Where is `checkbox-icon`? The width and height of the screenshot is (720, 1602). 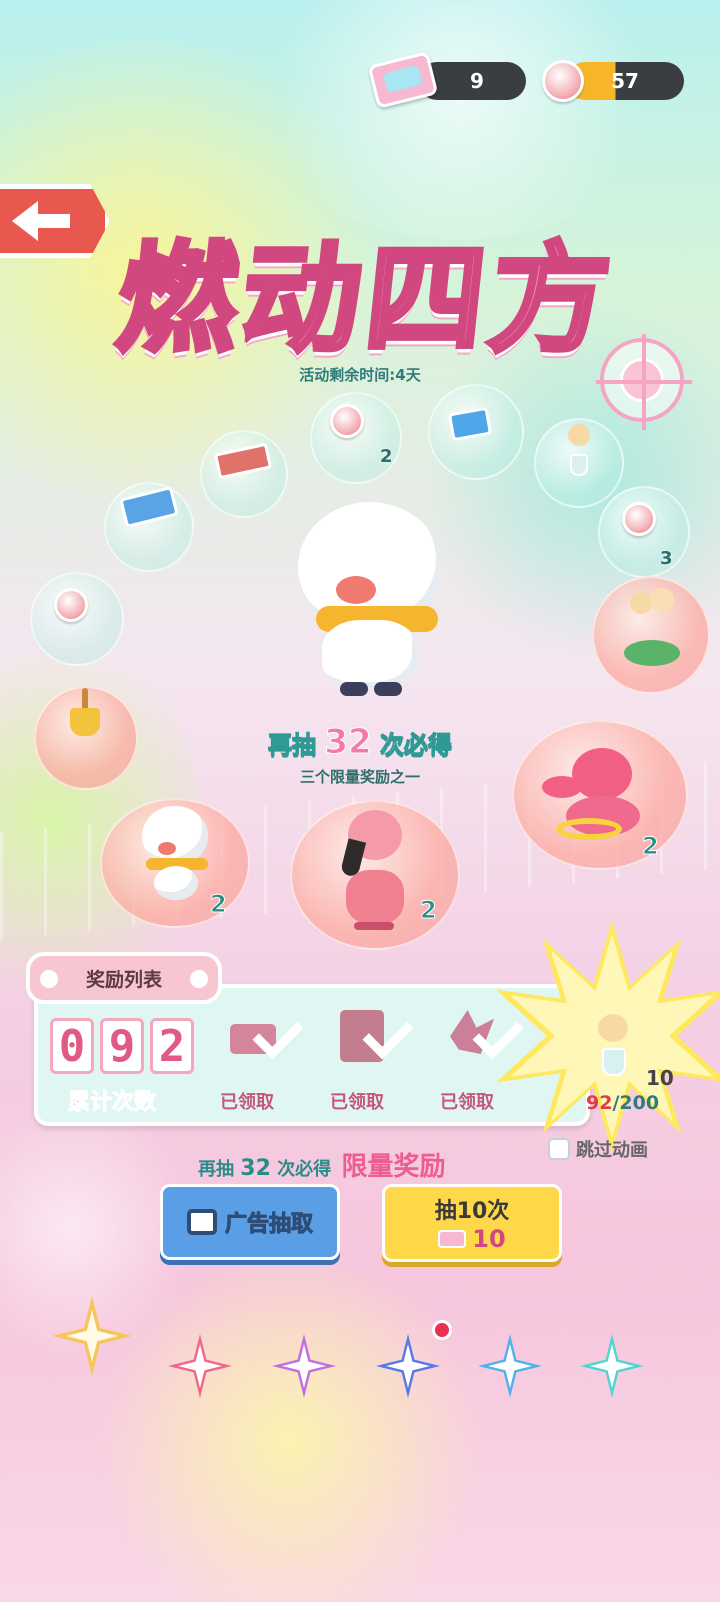
checkbox-icon is located at coordinates (559, 1149).